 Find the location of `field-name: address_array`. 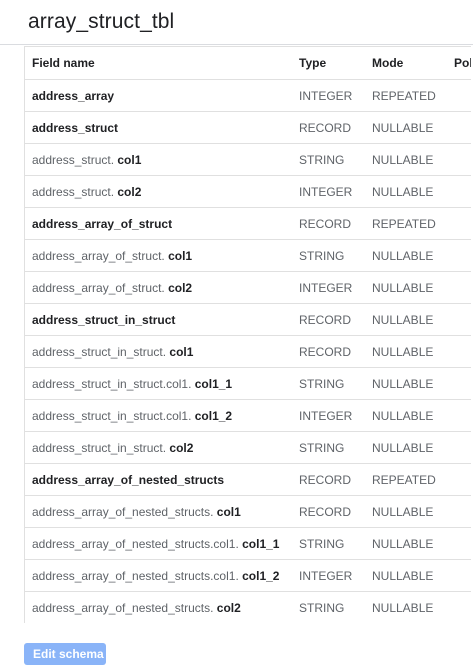

field-name: address_array is located at coordinates (73, 95).